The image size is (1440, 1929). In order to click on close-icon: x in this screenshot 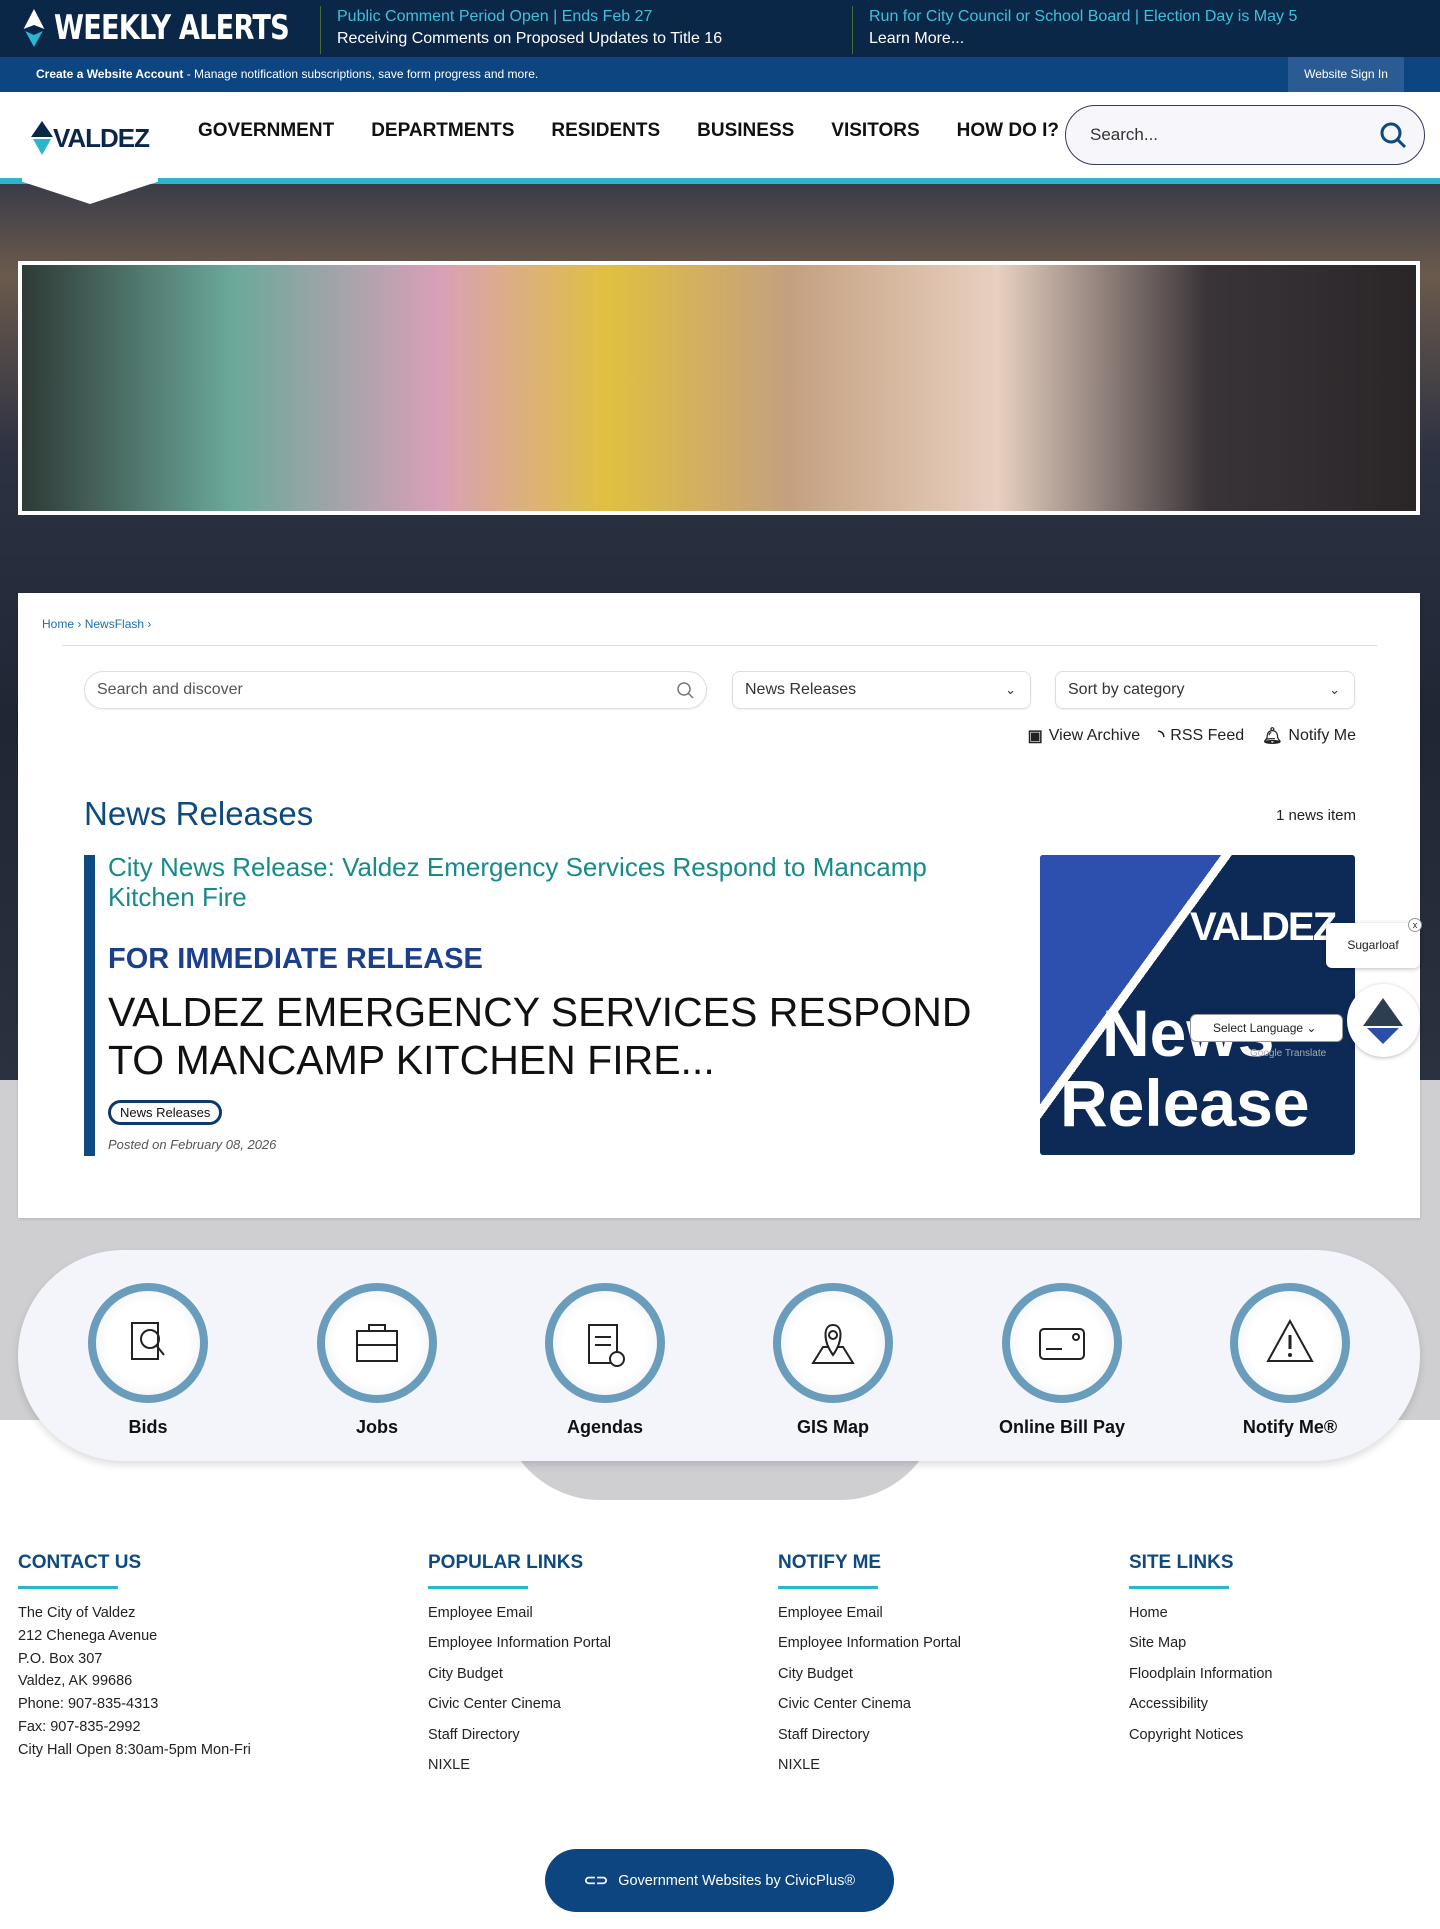, I will do `click(1415, 925)`.